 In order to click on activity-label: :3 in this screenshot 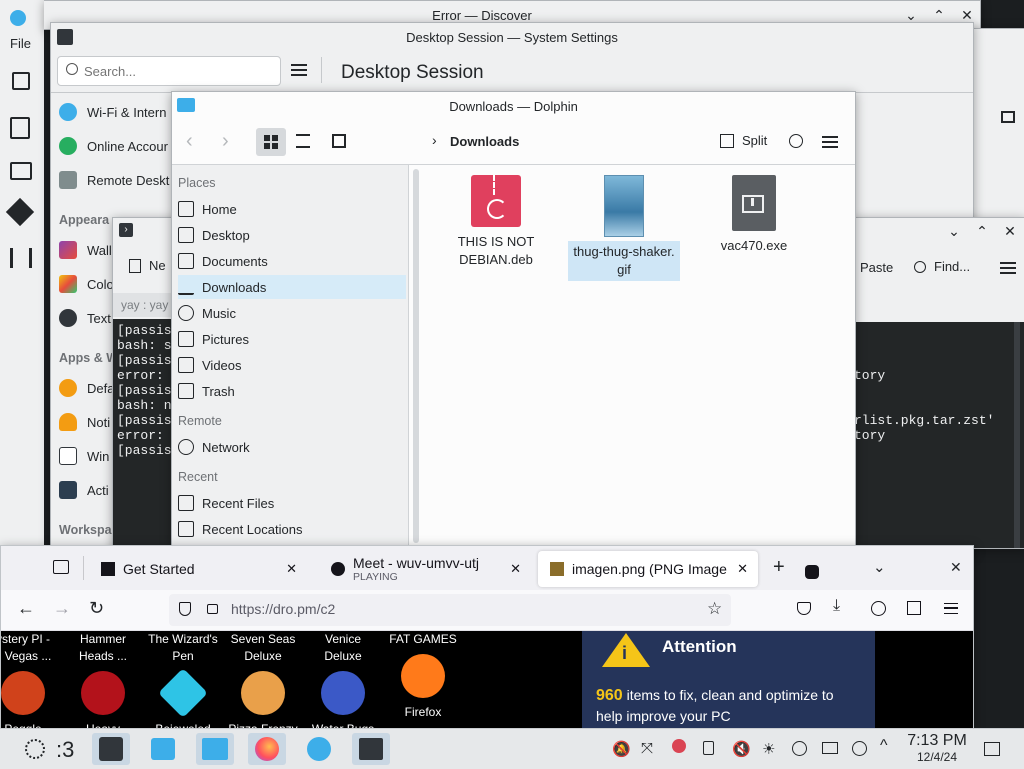, I will do `click(65, 750)`.